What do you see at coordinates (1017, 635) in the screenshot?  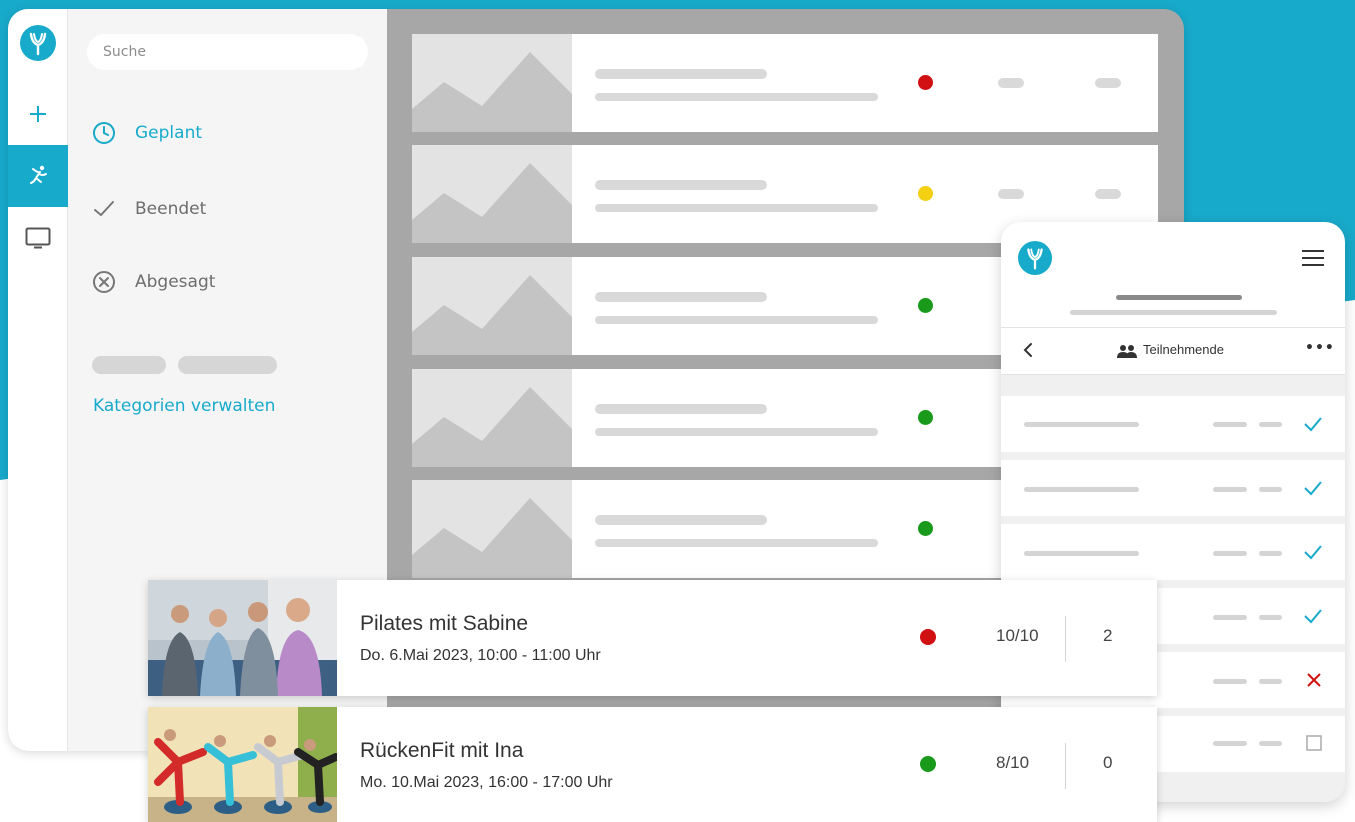 I see `participant-count: 10/10` at bounding box center [1017, 635].